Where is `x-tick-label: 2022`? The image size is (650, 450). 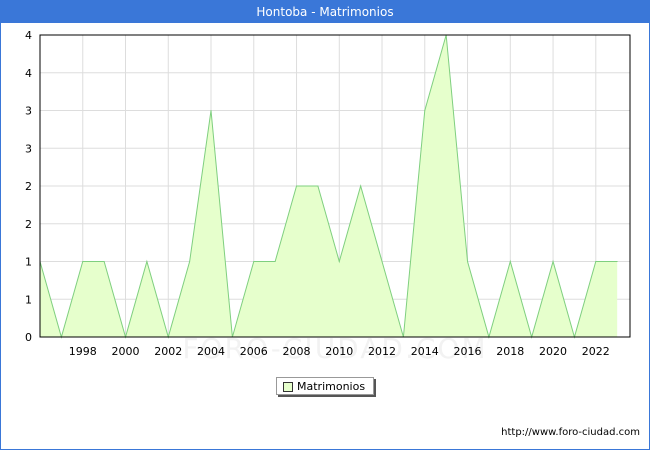
x-tick-label: 2022 is located at coordinates (596, 351).